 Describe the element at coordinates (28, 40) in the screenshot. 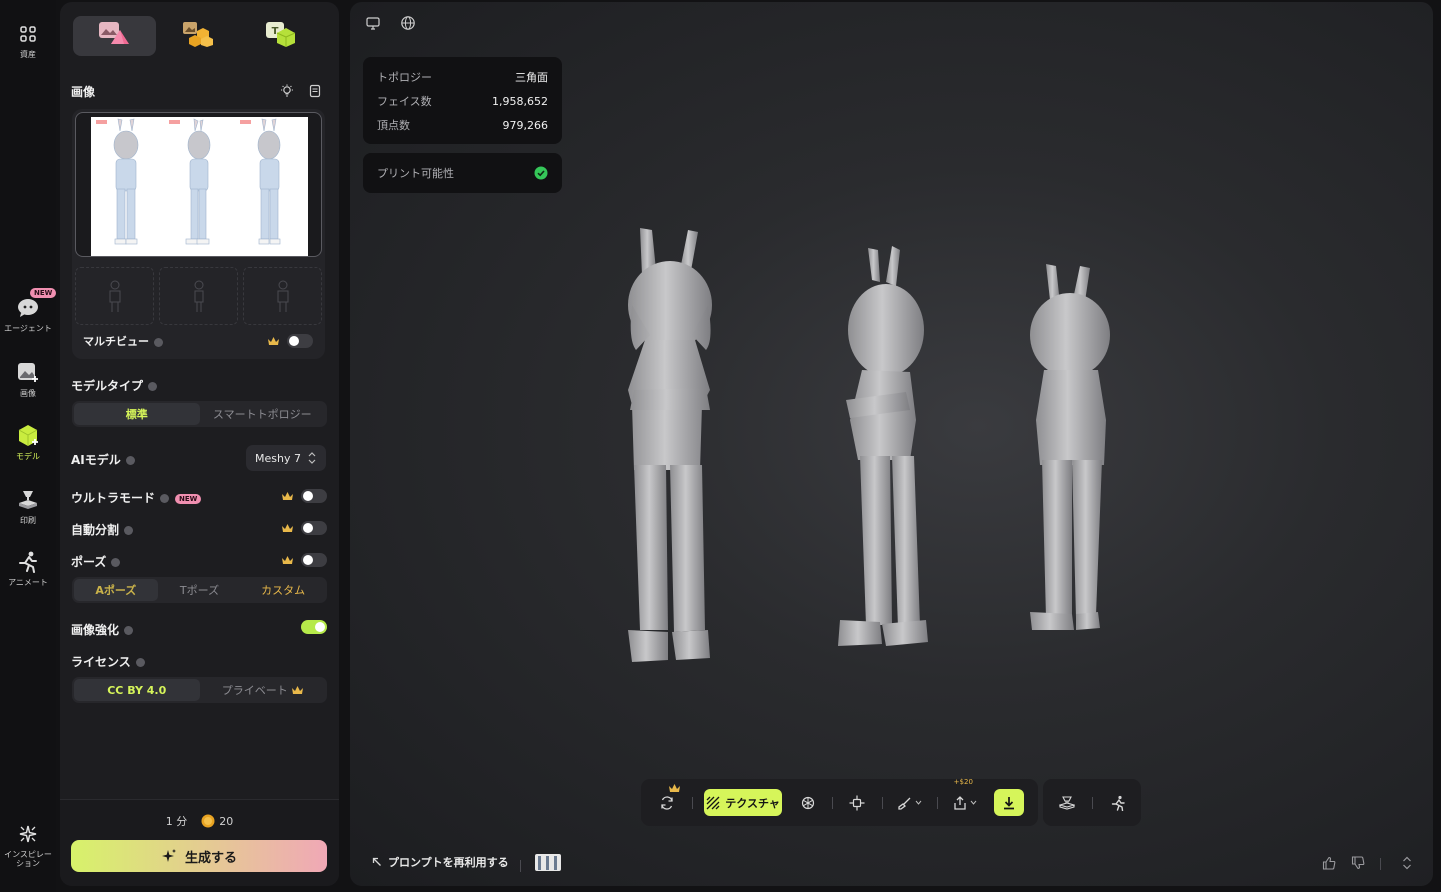

I see `rail-item-assets: 資産` at that location.